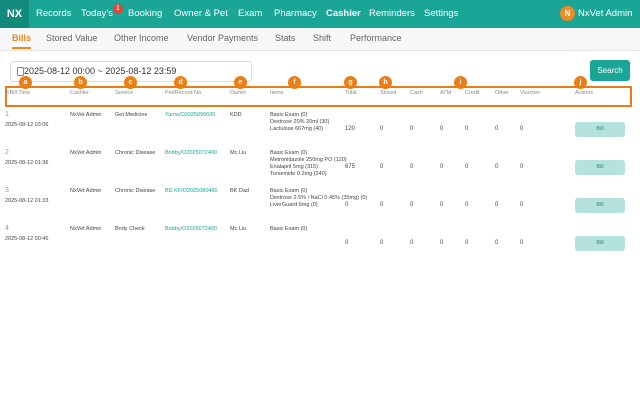  What do you see at coordinates (605, 14) in the screenshot?
I see `user-name: NxVet Admin` at bounding box center [605, 14].